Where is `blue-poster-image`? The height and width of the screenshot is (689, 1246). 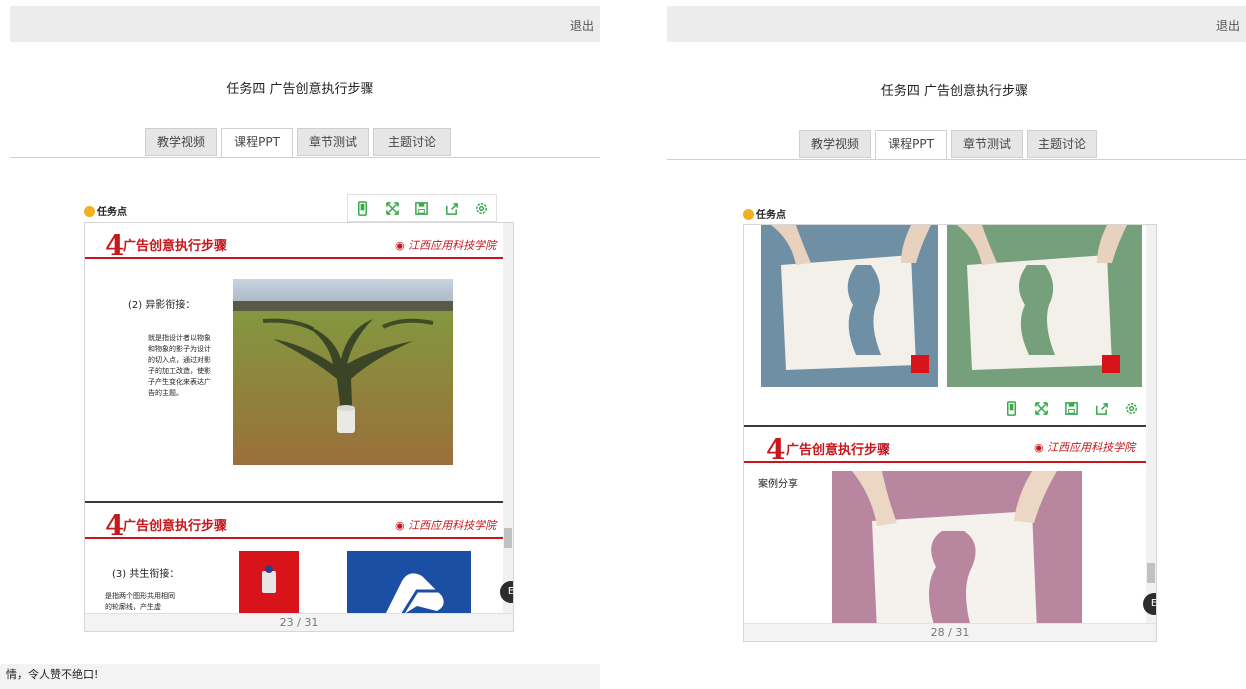
blue-poster-image is located at coordinates (849, 306).